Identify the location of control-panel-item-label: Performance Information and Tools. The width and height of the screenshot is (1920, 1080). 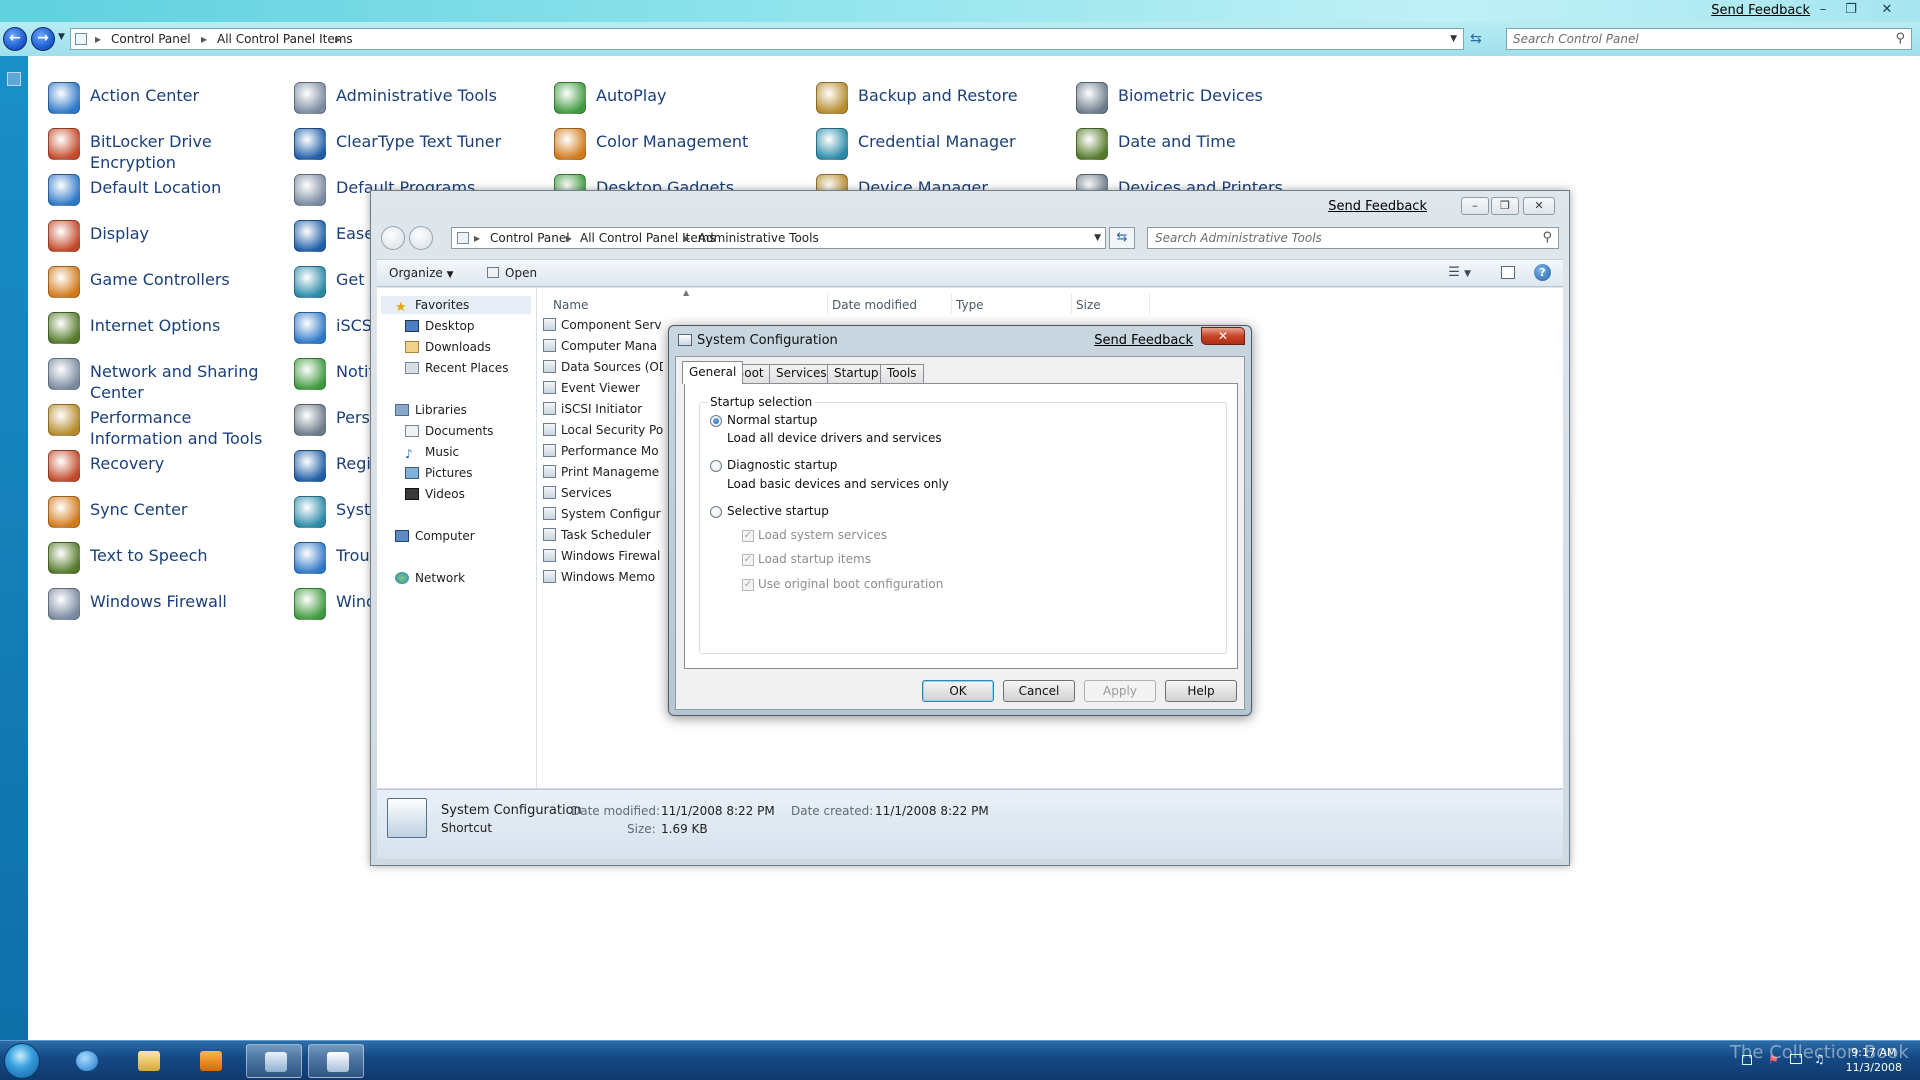
(185, 428).